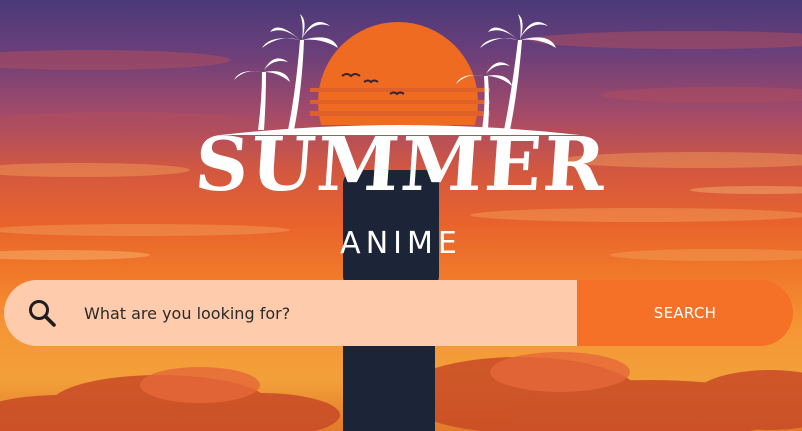  What do you see at coordinates (319, 313) in the screenshot?
I see `search-input` at bounding box center [319, 313].